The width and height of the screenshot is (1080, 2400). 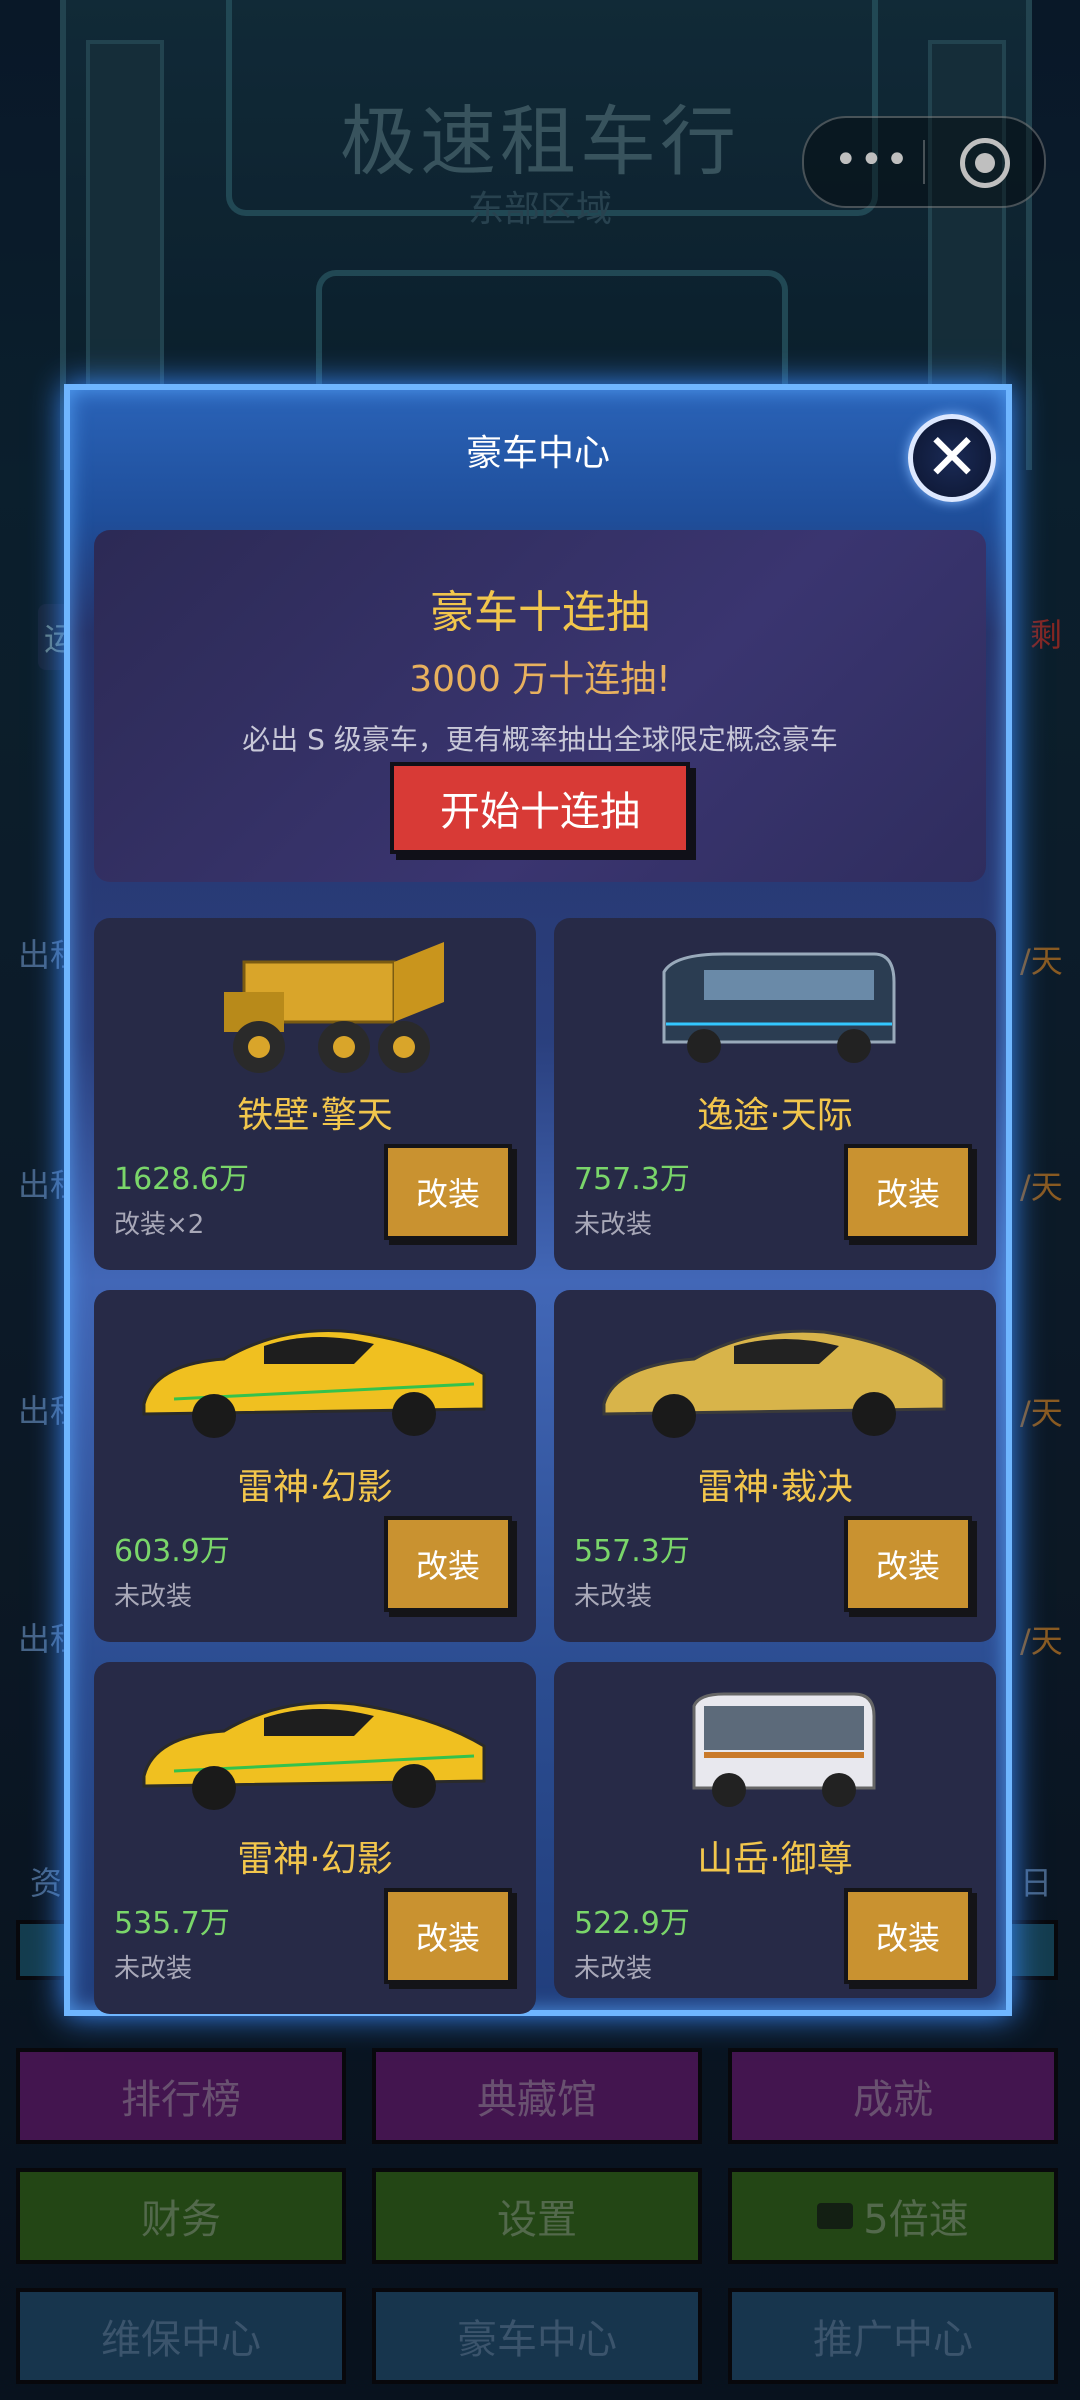 I want to click on dump-truck-image, so click(x=334, y=1007).